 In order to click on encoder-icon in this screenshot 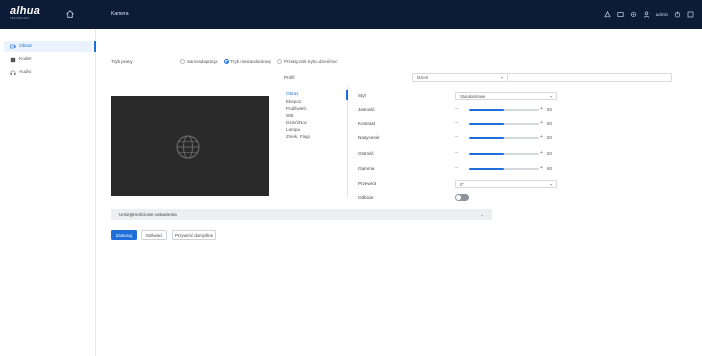, I will do `click(13, 59)`.